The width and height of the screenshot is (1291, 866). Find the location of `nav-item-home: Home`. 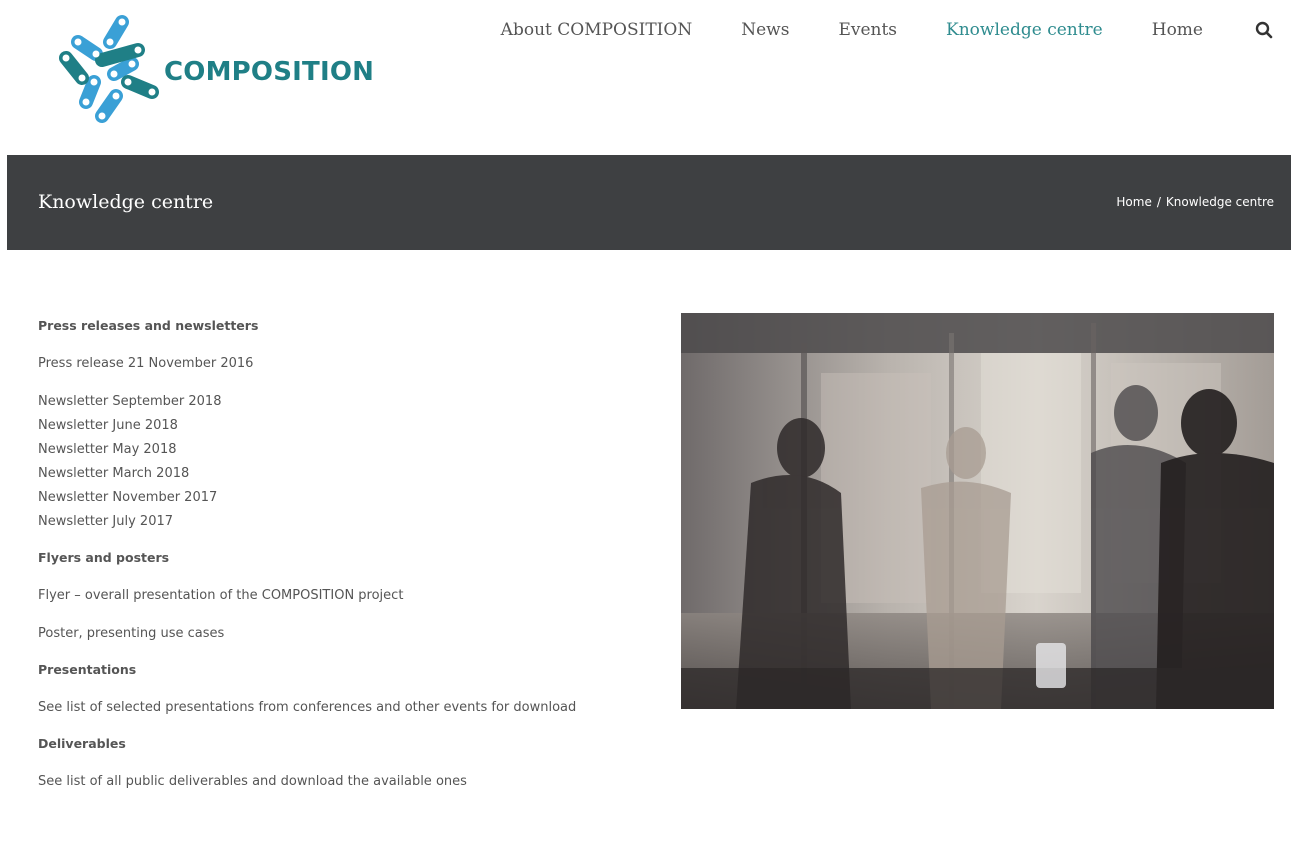

nav-item-home: Home is located at coordinates (1177, 30).